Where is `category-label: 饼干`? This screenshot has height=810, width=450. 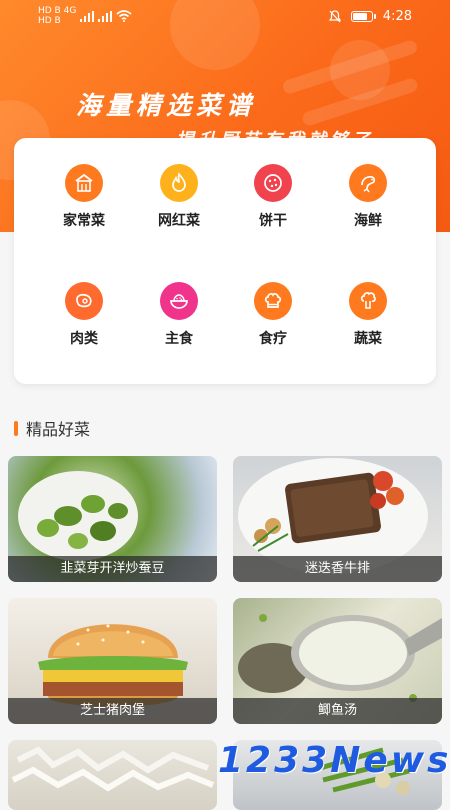
category-label: 饼干 is located at coordinates (273, 221).